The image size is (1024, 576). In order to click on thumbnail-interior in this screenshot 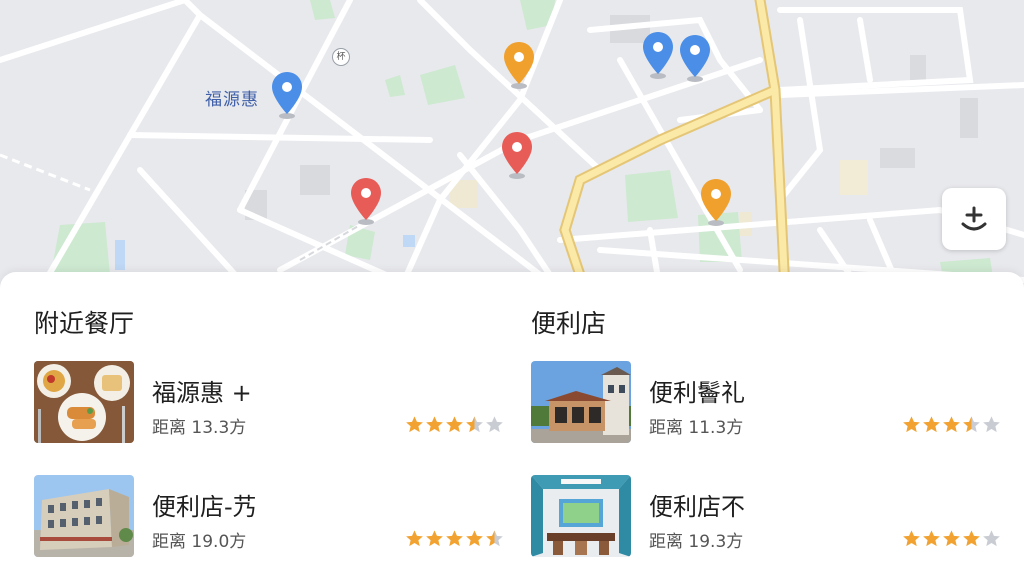, I will do `click(581, 516)`.